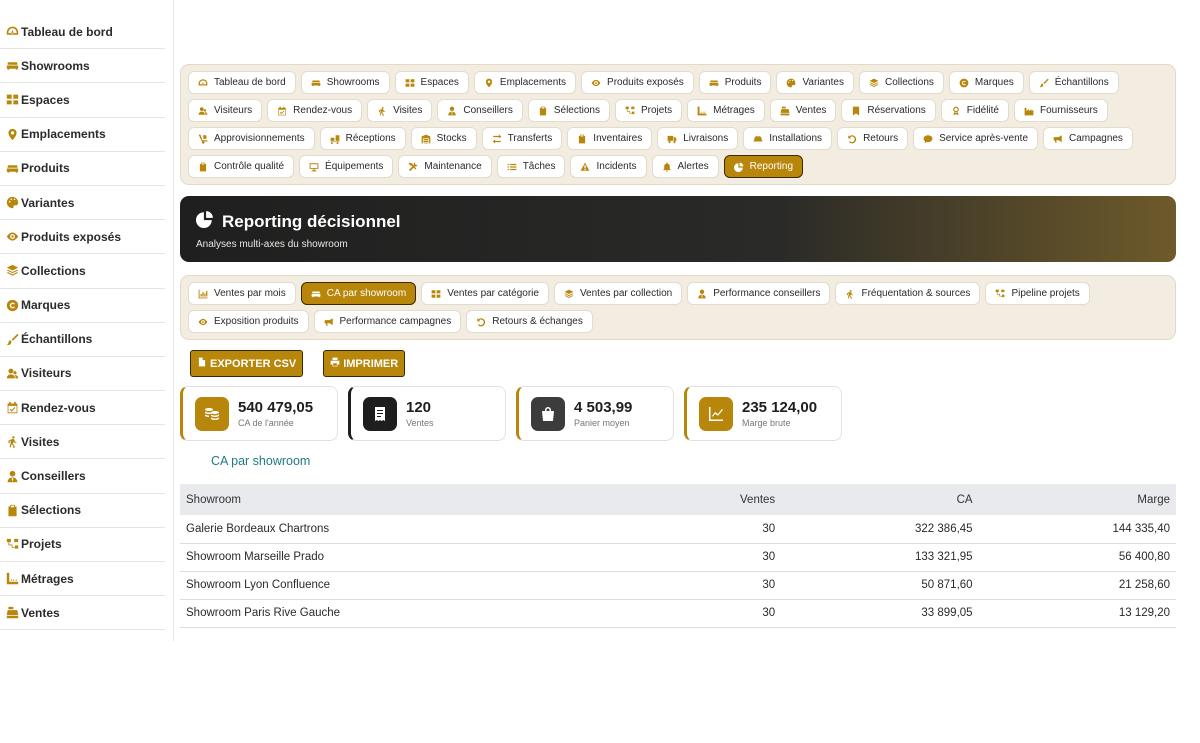 The width and height of the screenshot is (1200, 743). What do you see at coordinates (242, 82) in the screenshot?
I see `nav-tableau-de-bord: Tableau de bord` at bounding box center [242, 82].